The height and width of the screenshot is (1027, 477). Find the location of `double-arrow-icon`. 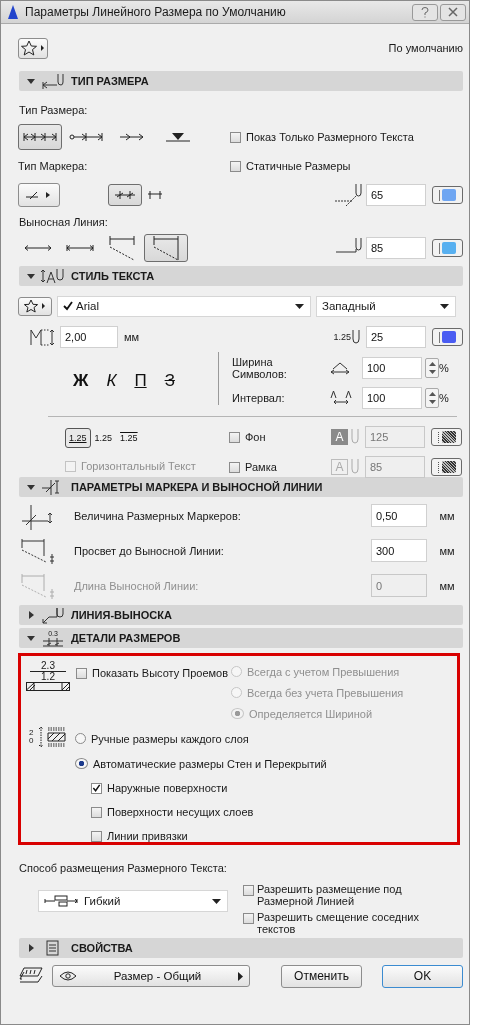

double-arrow-icon is located at coordinates (38, 248).